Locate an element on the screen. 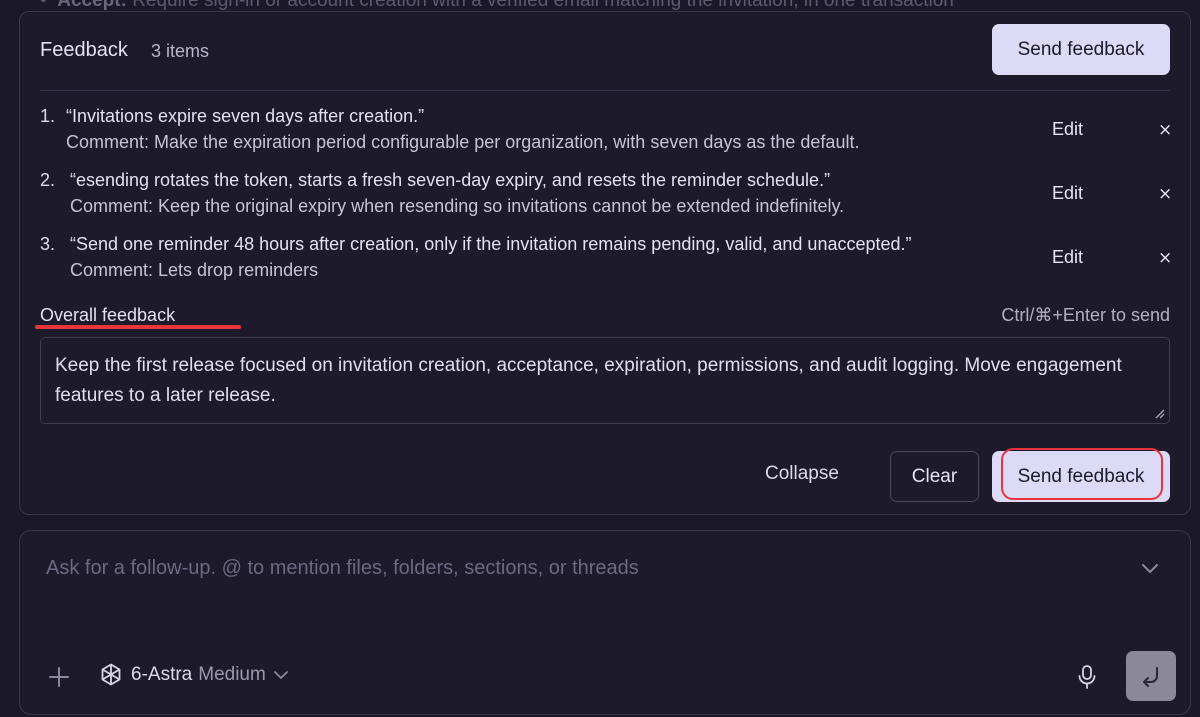 Image resolution: width=1200 pixels, height=717 pixels. model-name: 6-Astra is located at coordinates (162, 674).